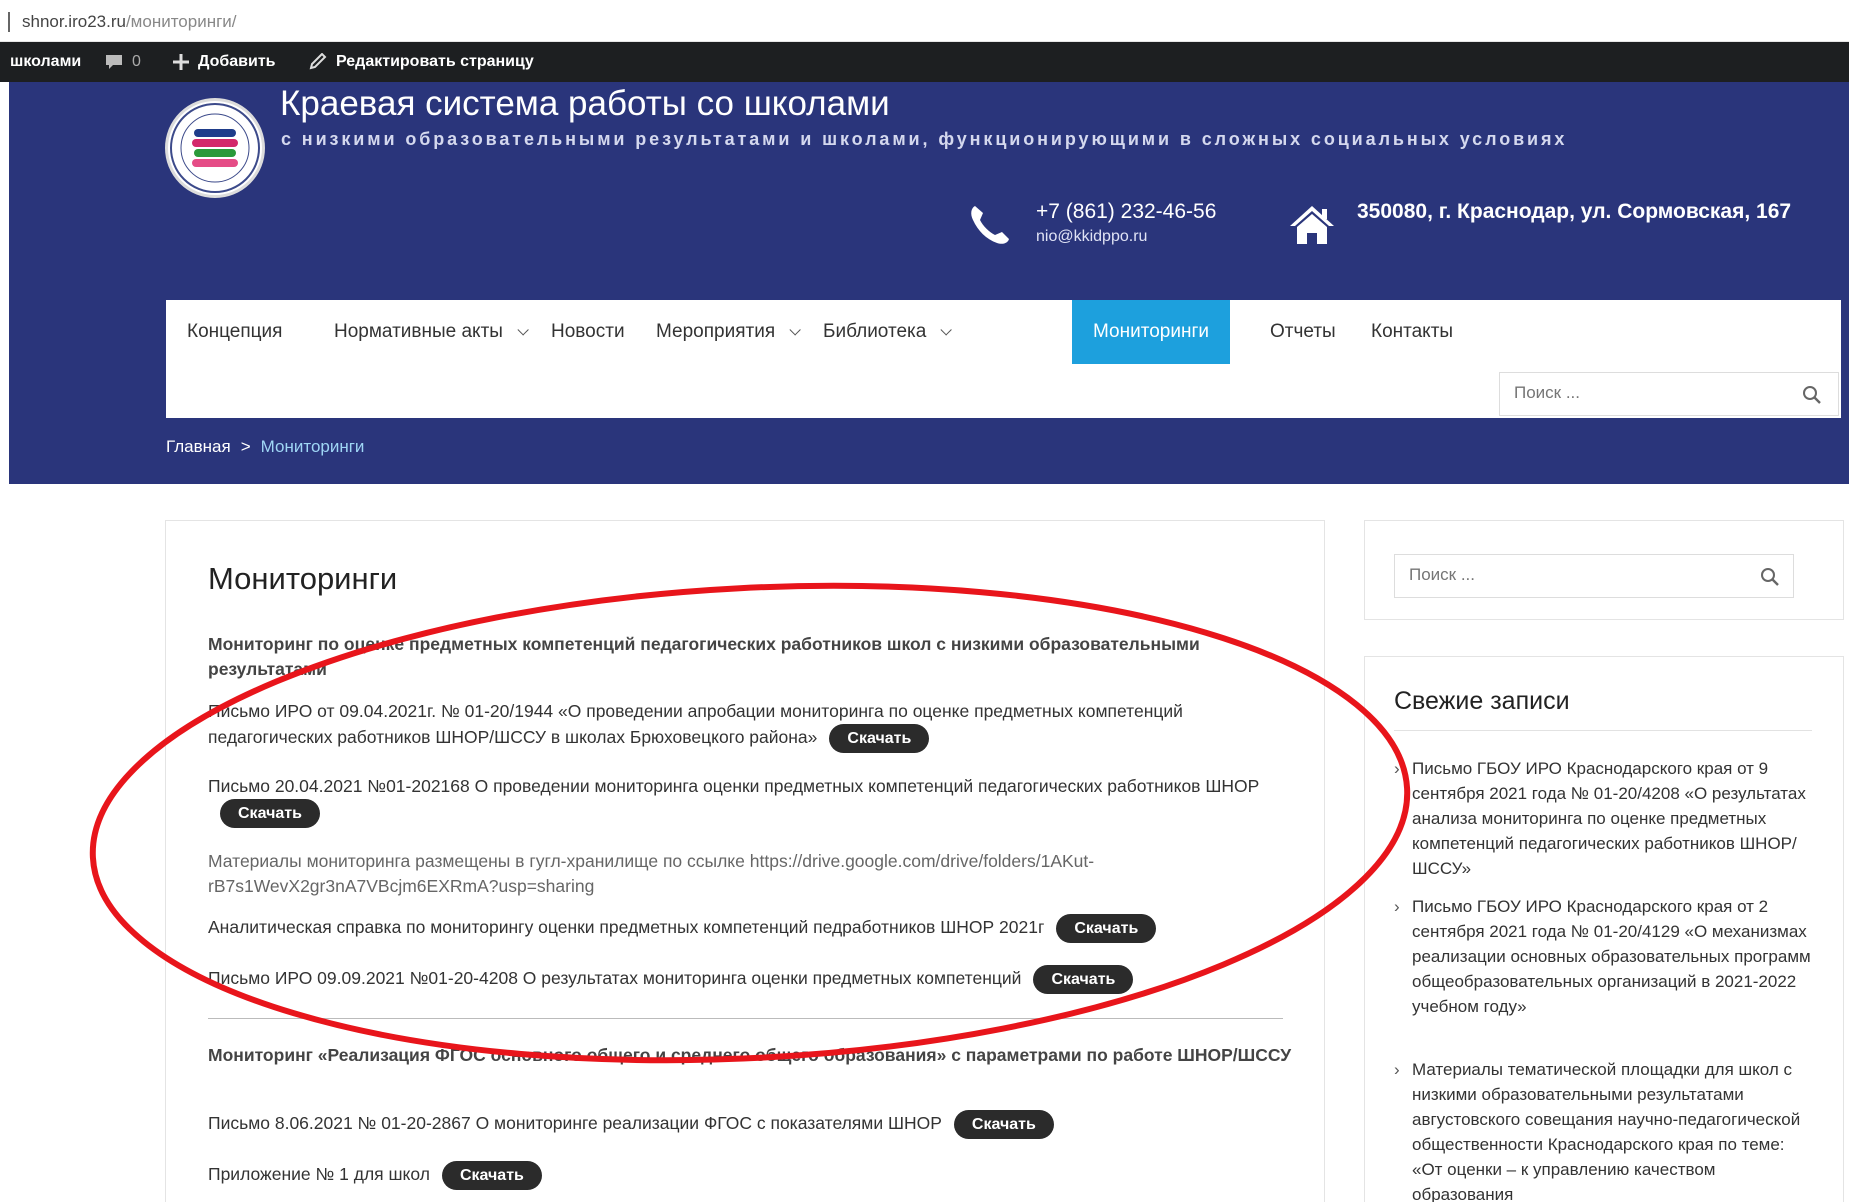  Describe the element at coordinates (318, 61) in the screenshot. I see `pencil-icon` at that location.